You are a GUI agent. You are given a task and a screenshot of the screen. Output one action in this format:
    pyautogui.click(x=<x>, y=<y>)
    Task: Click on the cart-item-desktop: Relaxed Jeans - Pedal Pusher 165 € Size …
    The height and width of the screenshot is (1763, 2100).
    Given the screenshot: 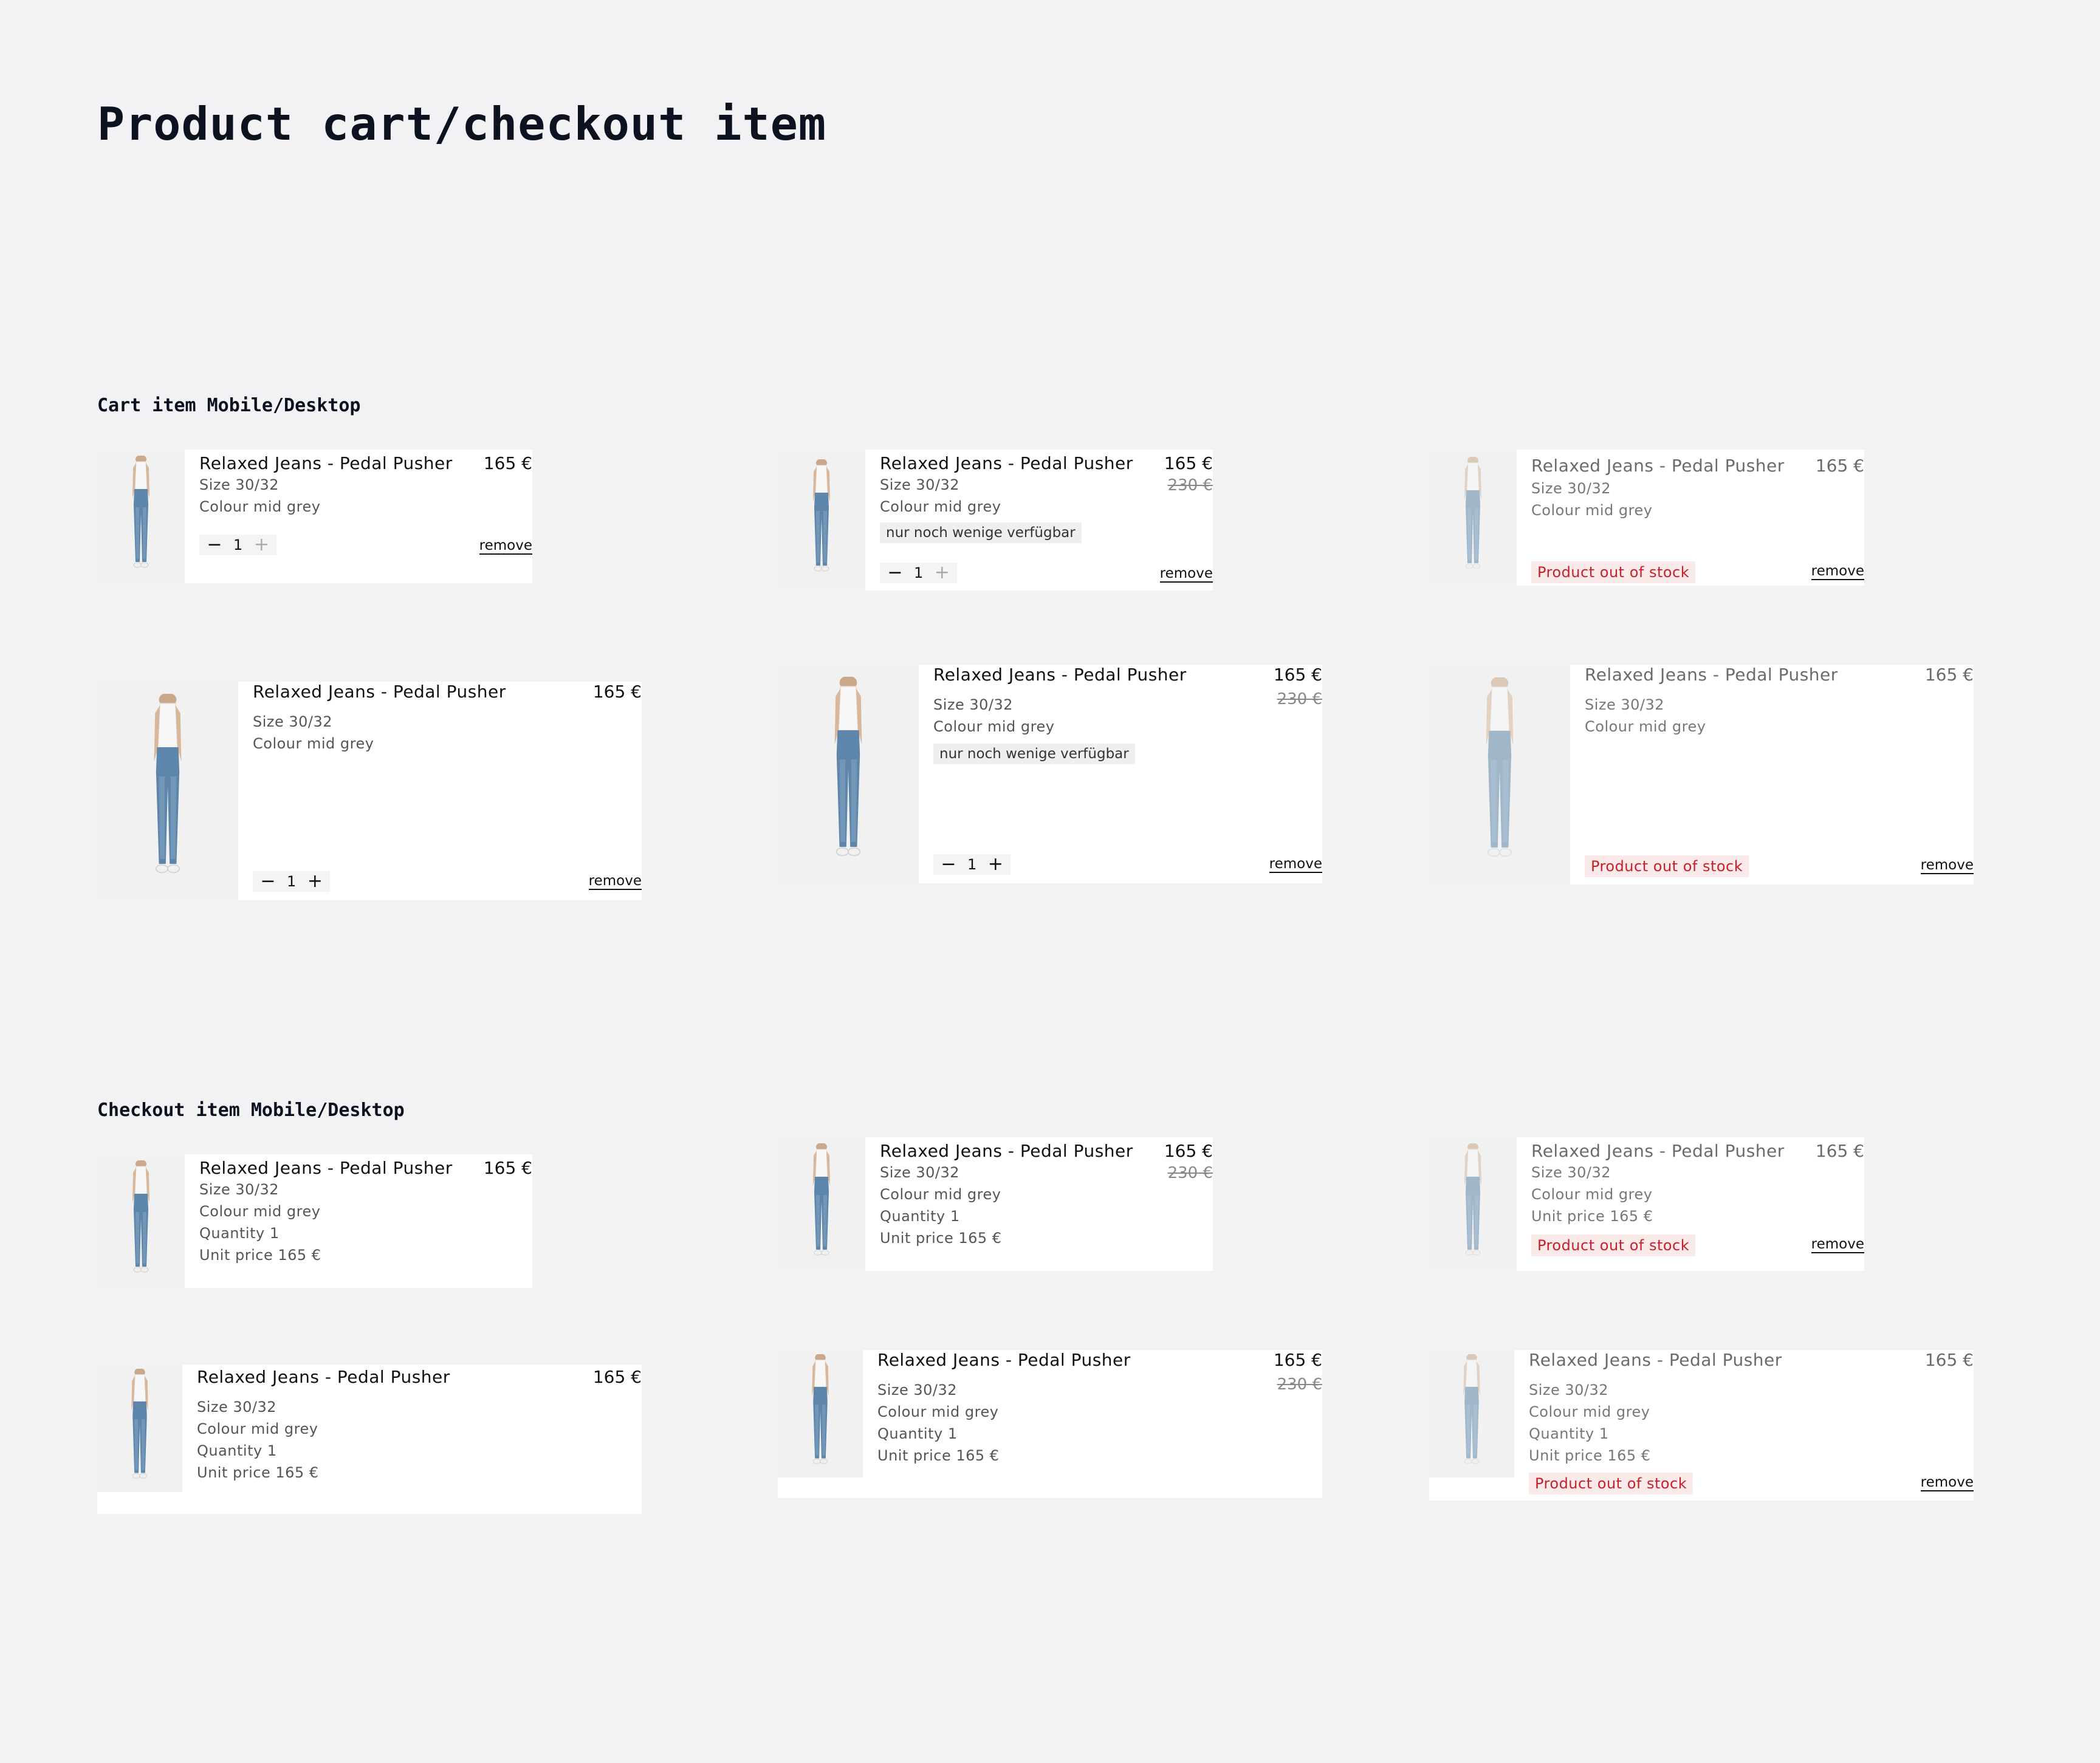 What is the action you would take?
    pyautogui.click(x=369, y=791)
    